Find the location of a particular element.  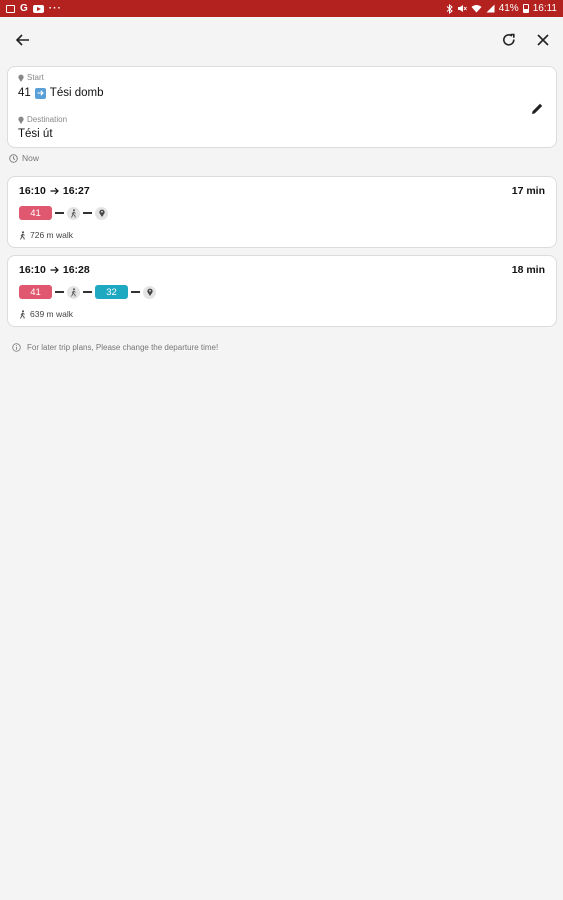

trip-time: 16:10 16:27 is located at coordinates (54, 191).